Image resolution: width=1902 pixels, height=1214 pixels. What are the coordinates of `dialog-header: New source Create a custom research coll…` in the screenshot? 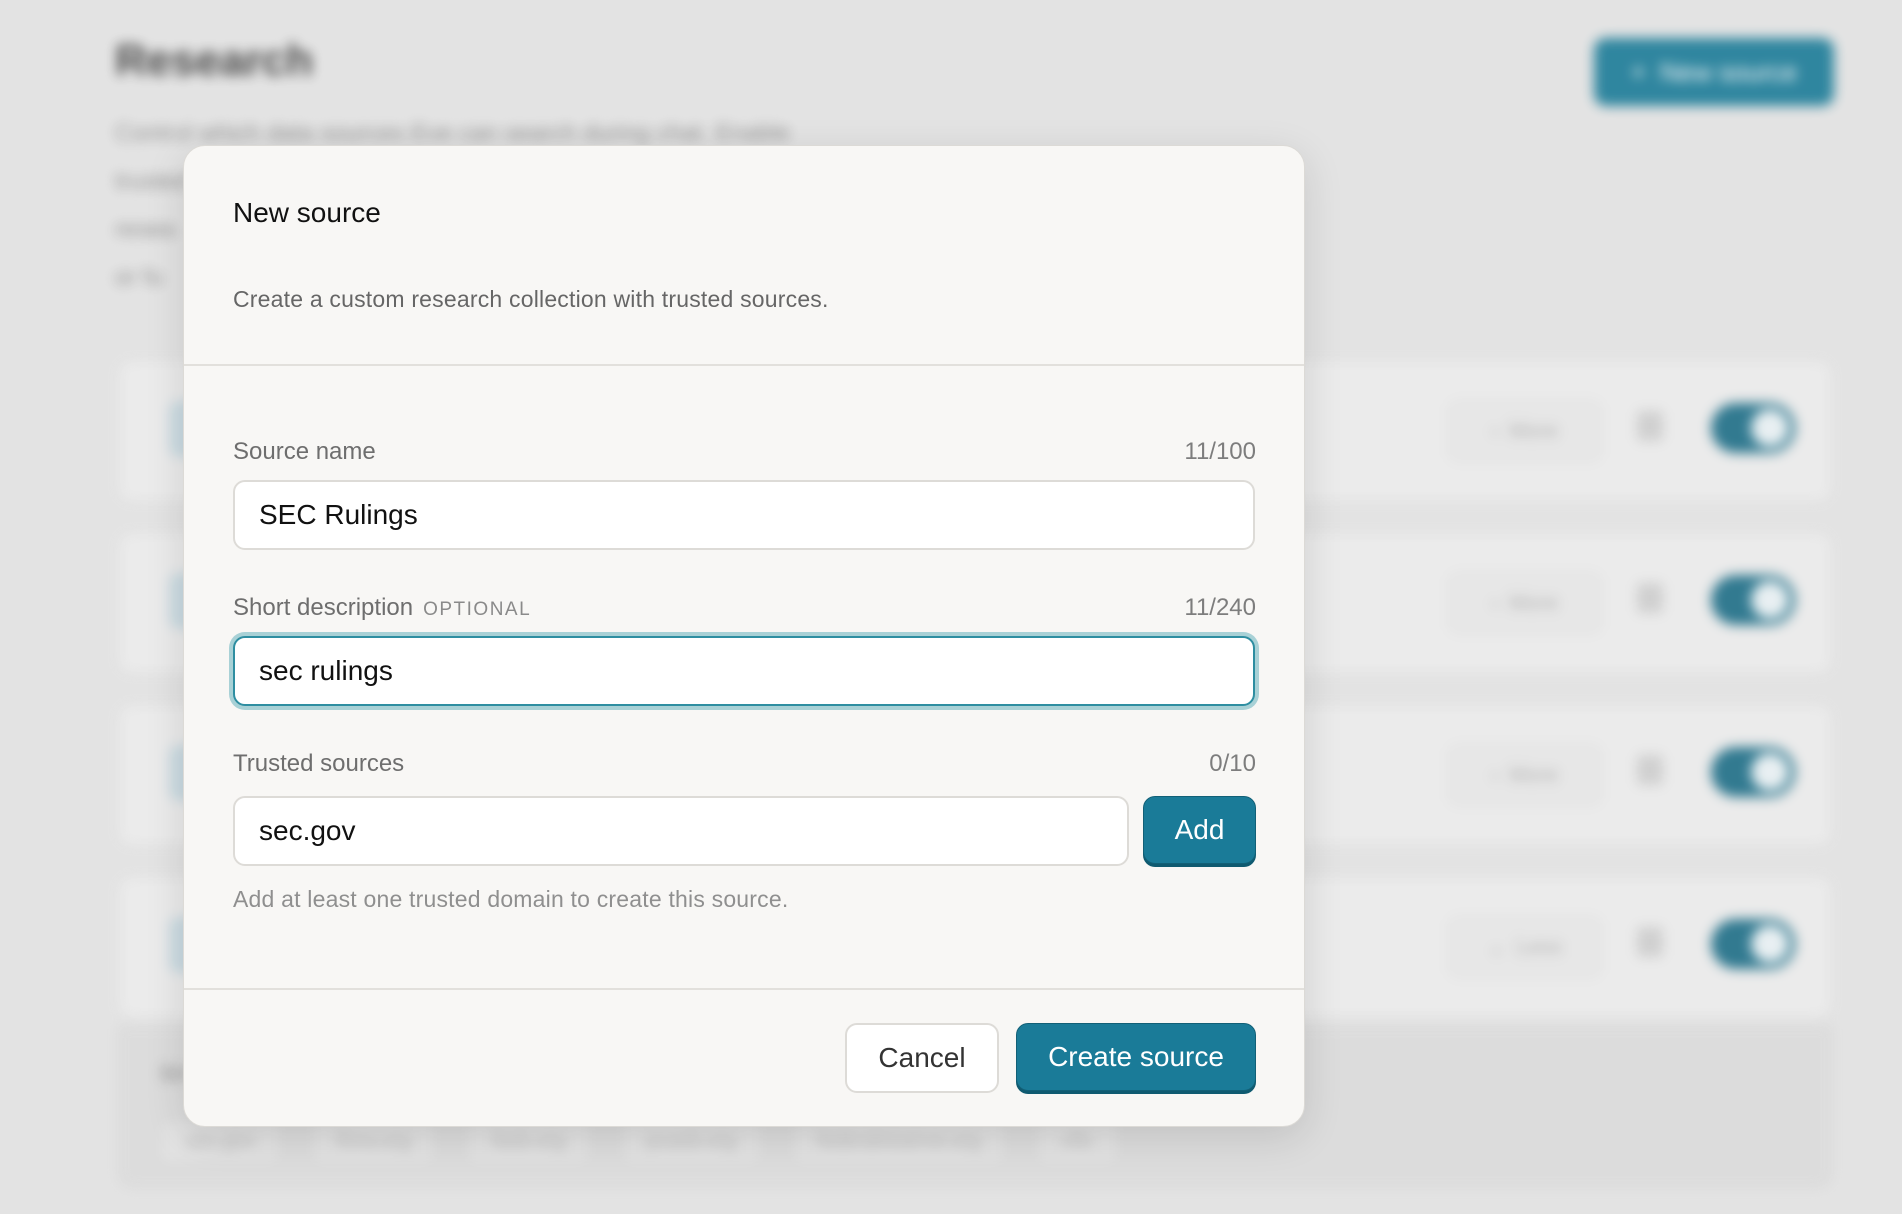 It's located at (744, 256).